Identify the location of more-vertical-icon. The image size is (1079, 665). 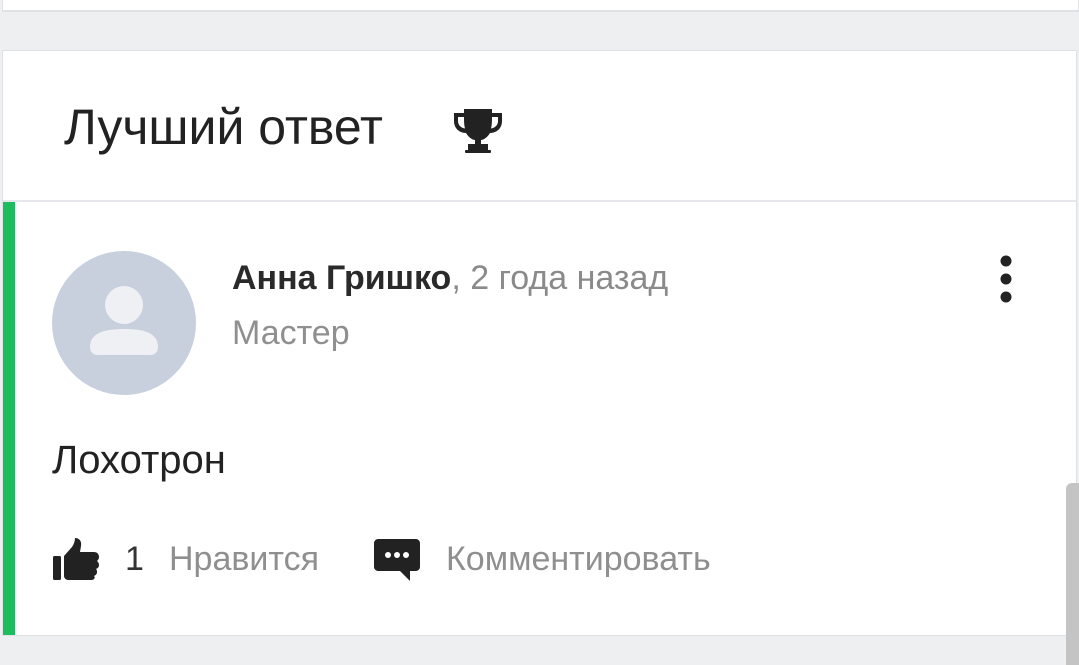
(1006, 279).